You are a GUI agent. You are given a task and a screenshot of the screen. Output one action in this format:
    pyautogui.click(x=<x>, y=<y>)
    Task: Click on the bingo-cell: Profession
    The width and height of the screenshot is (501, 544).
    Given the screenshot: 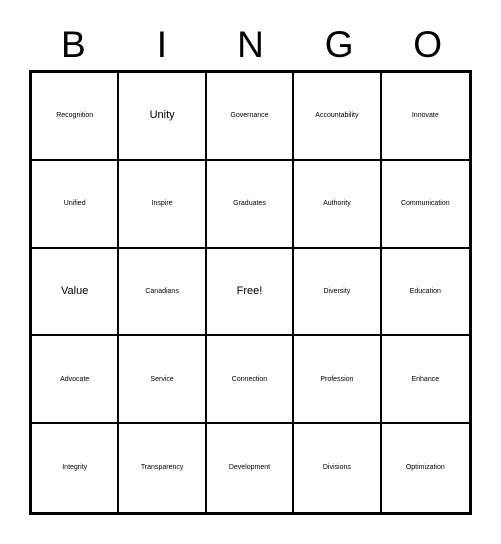 What is the action you would take?
    pyautogui.click(x=338, y=380)
    